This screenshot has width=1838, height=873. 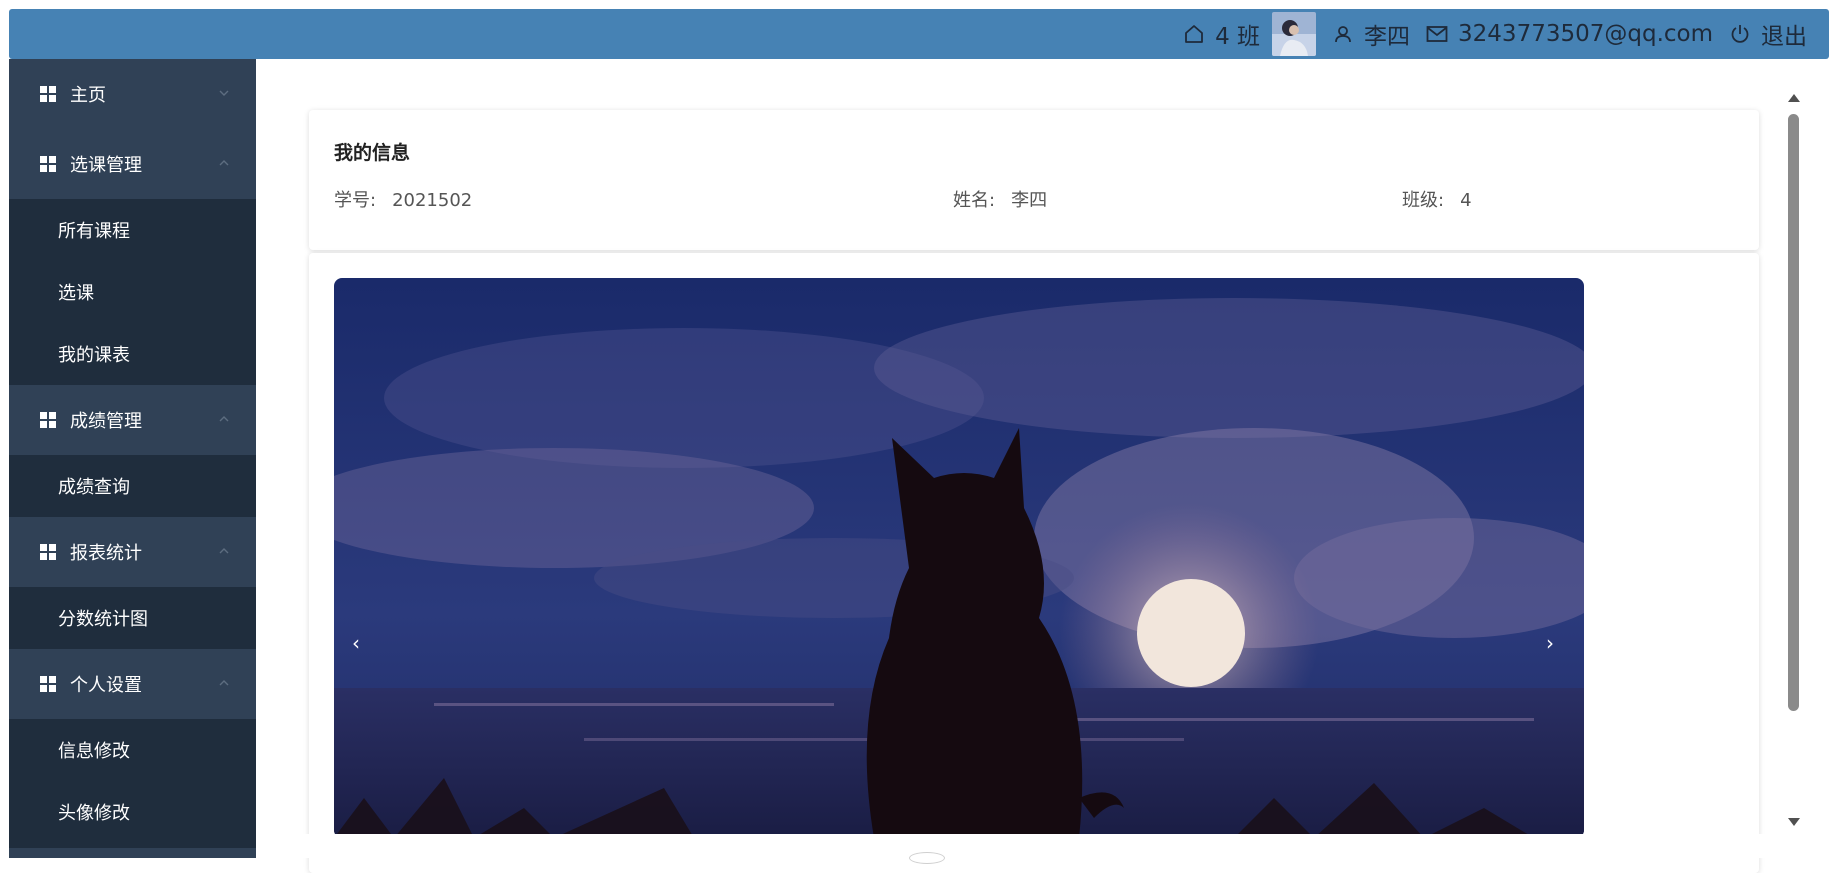 I want to click on name-field: 姓名: 李四, so click(x=1000, y=199).